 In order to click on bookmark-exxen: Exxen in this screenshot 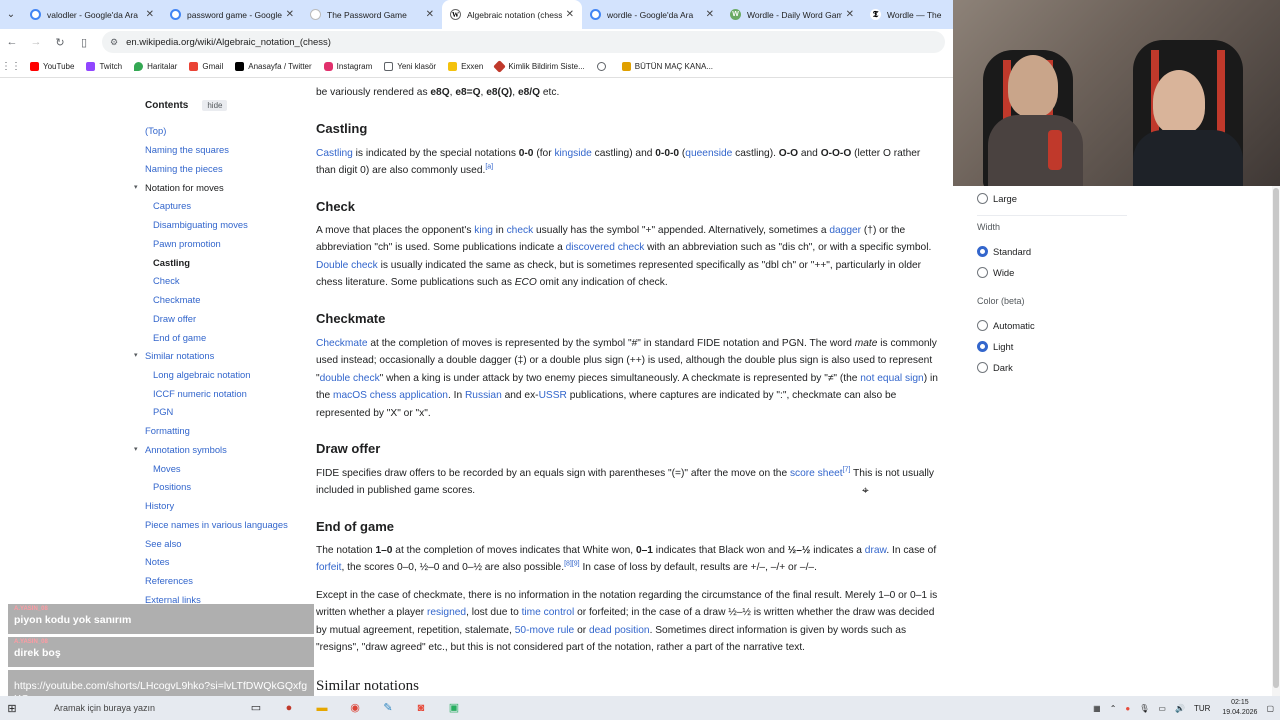, I will do `click(465, 66)`.